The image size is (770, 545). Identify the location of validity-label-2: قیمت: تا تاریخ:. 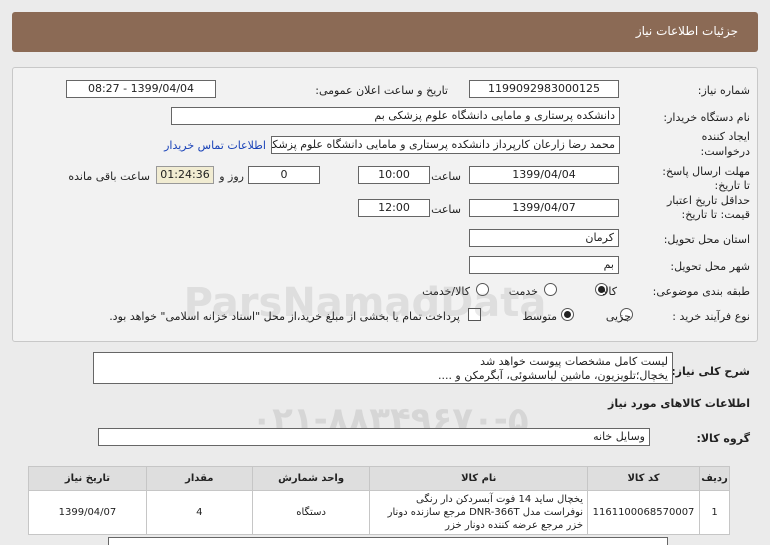
(715, 214).